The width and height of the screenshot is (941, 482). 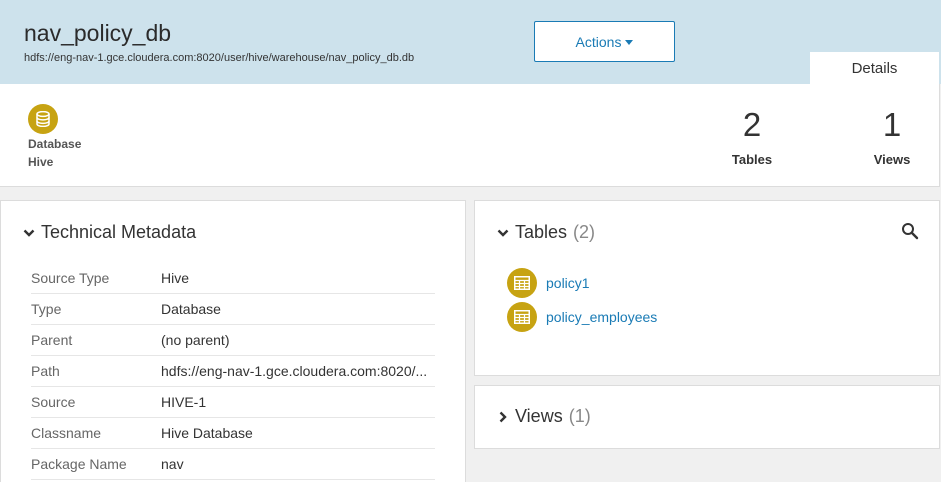 What do you see at coordinates (598, 41) in the screenshot?
I see `actions-button-label: Actions` at bounding box center [598, 41].